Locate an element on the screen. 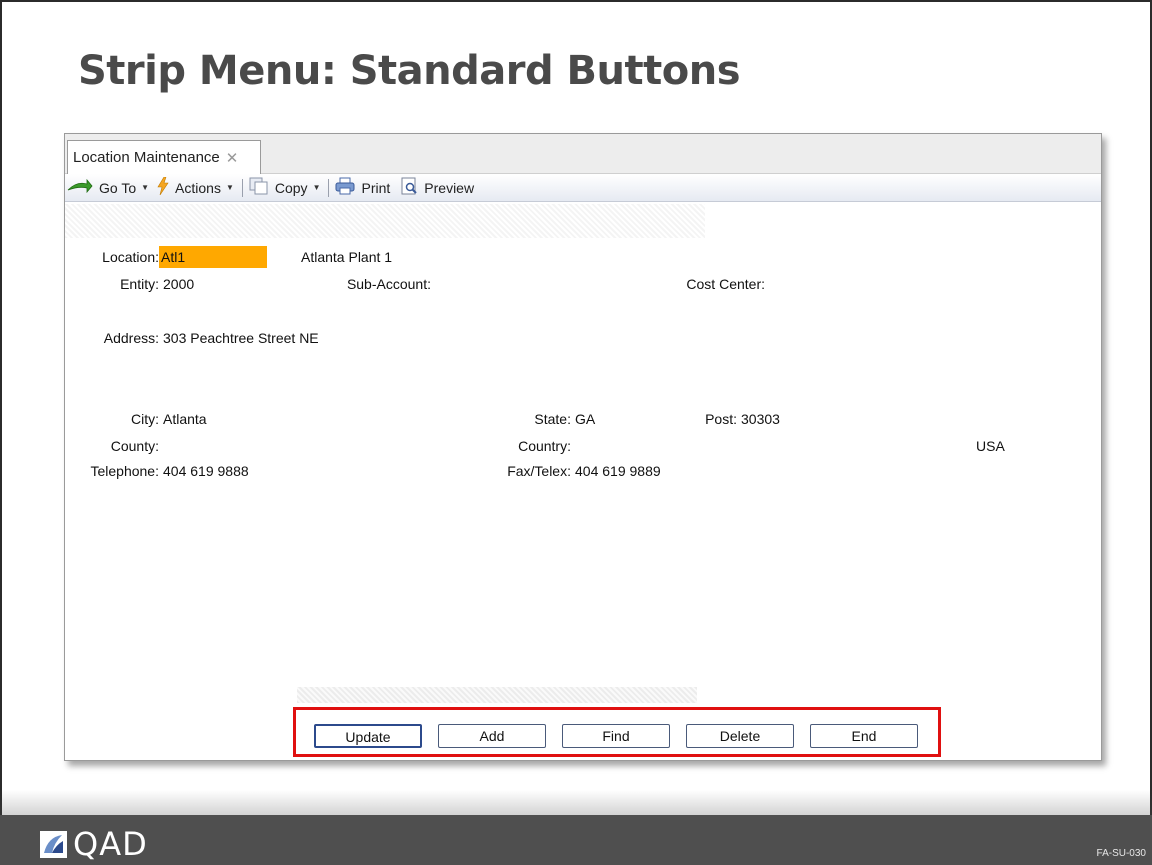 This screenshot has height=865, width=1152. city-field: Atlanta is located at coordinates (185, 419).